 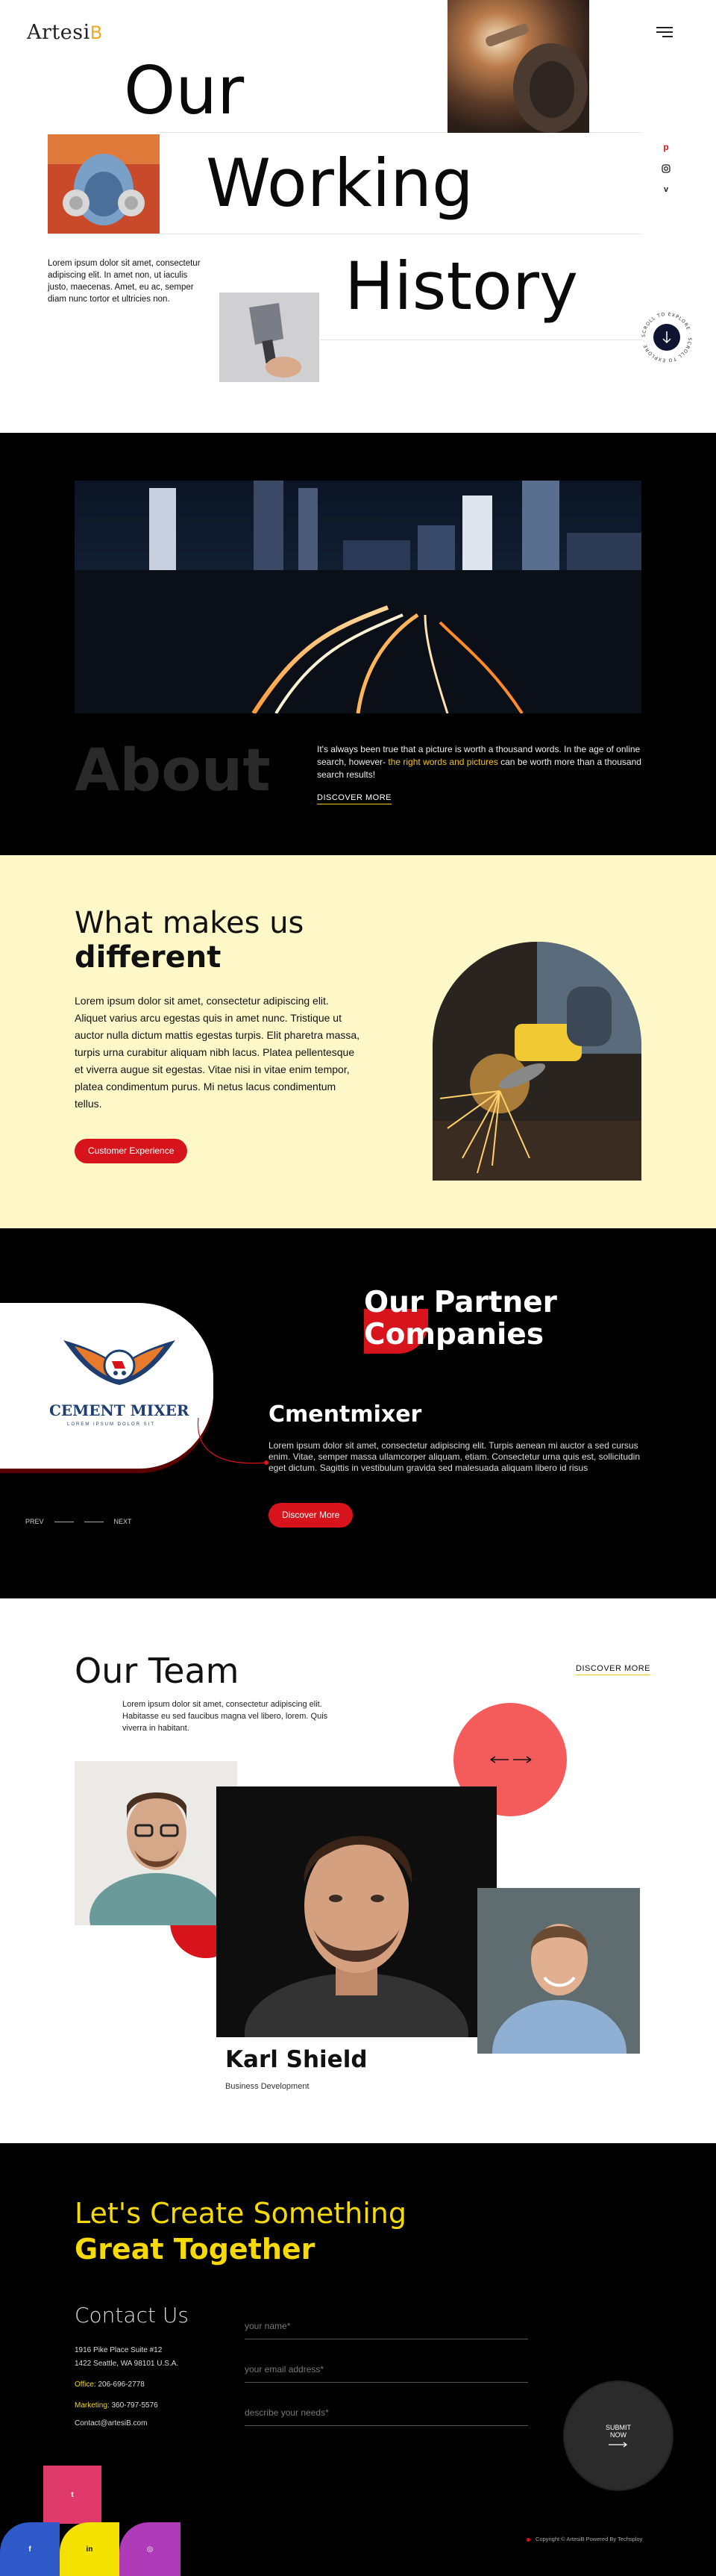 I want to click on instagram-icon, so click(x=666, y=168).